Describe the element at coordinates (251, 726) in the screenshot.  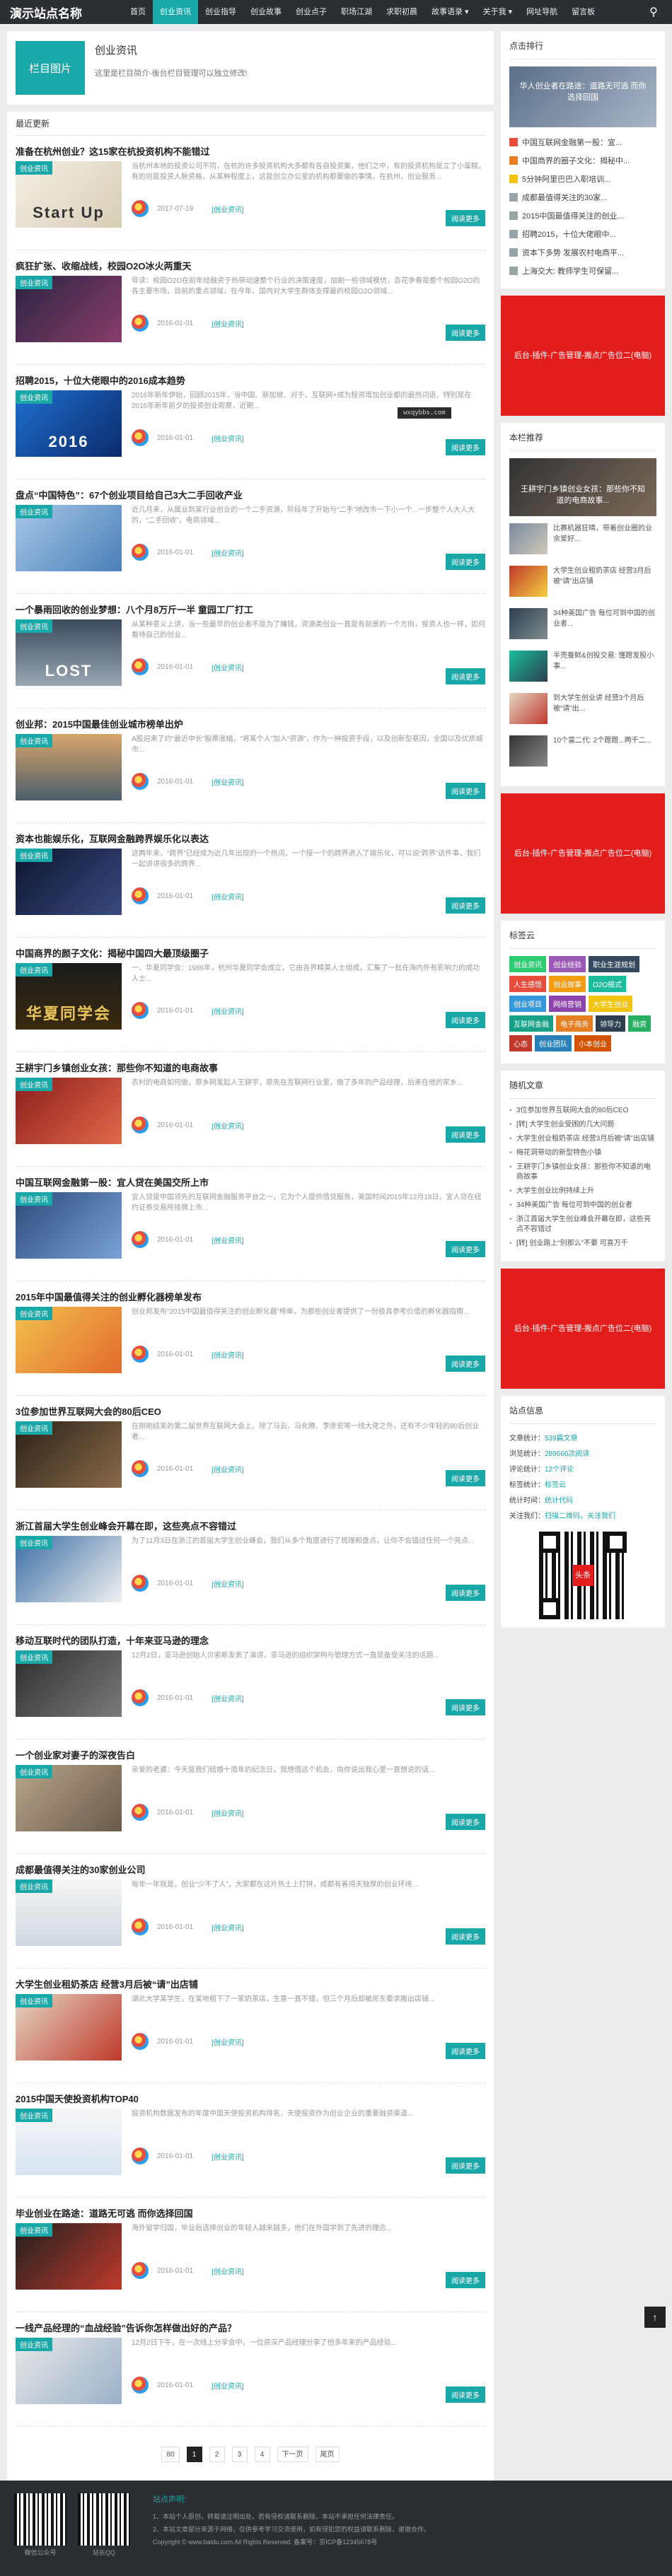
I see `post-title: 创业邦：2015中国最佳创业城市榜单出炉` at that location.